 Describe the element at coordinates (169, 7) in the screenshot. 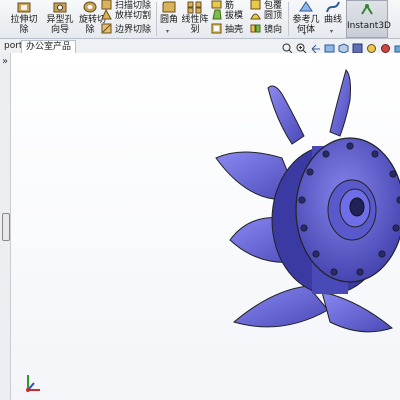

I see `fillet-icon` at that location.